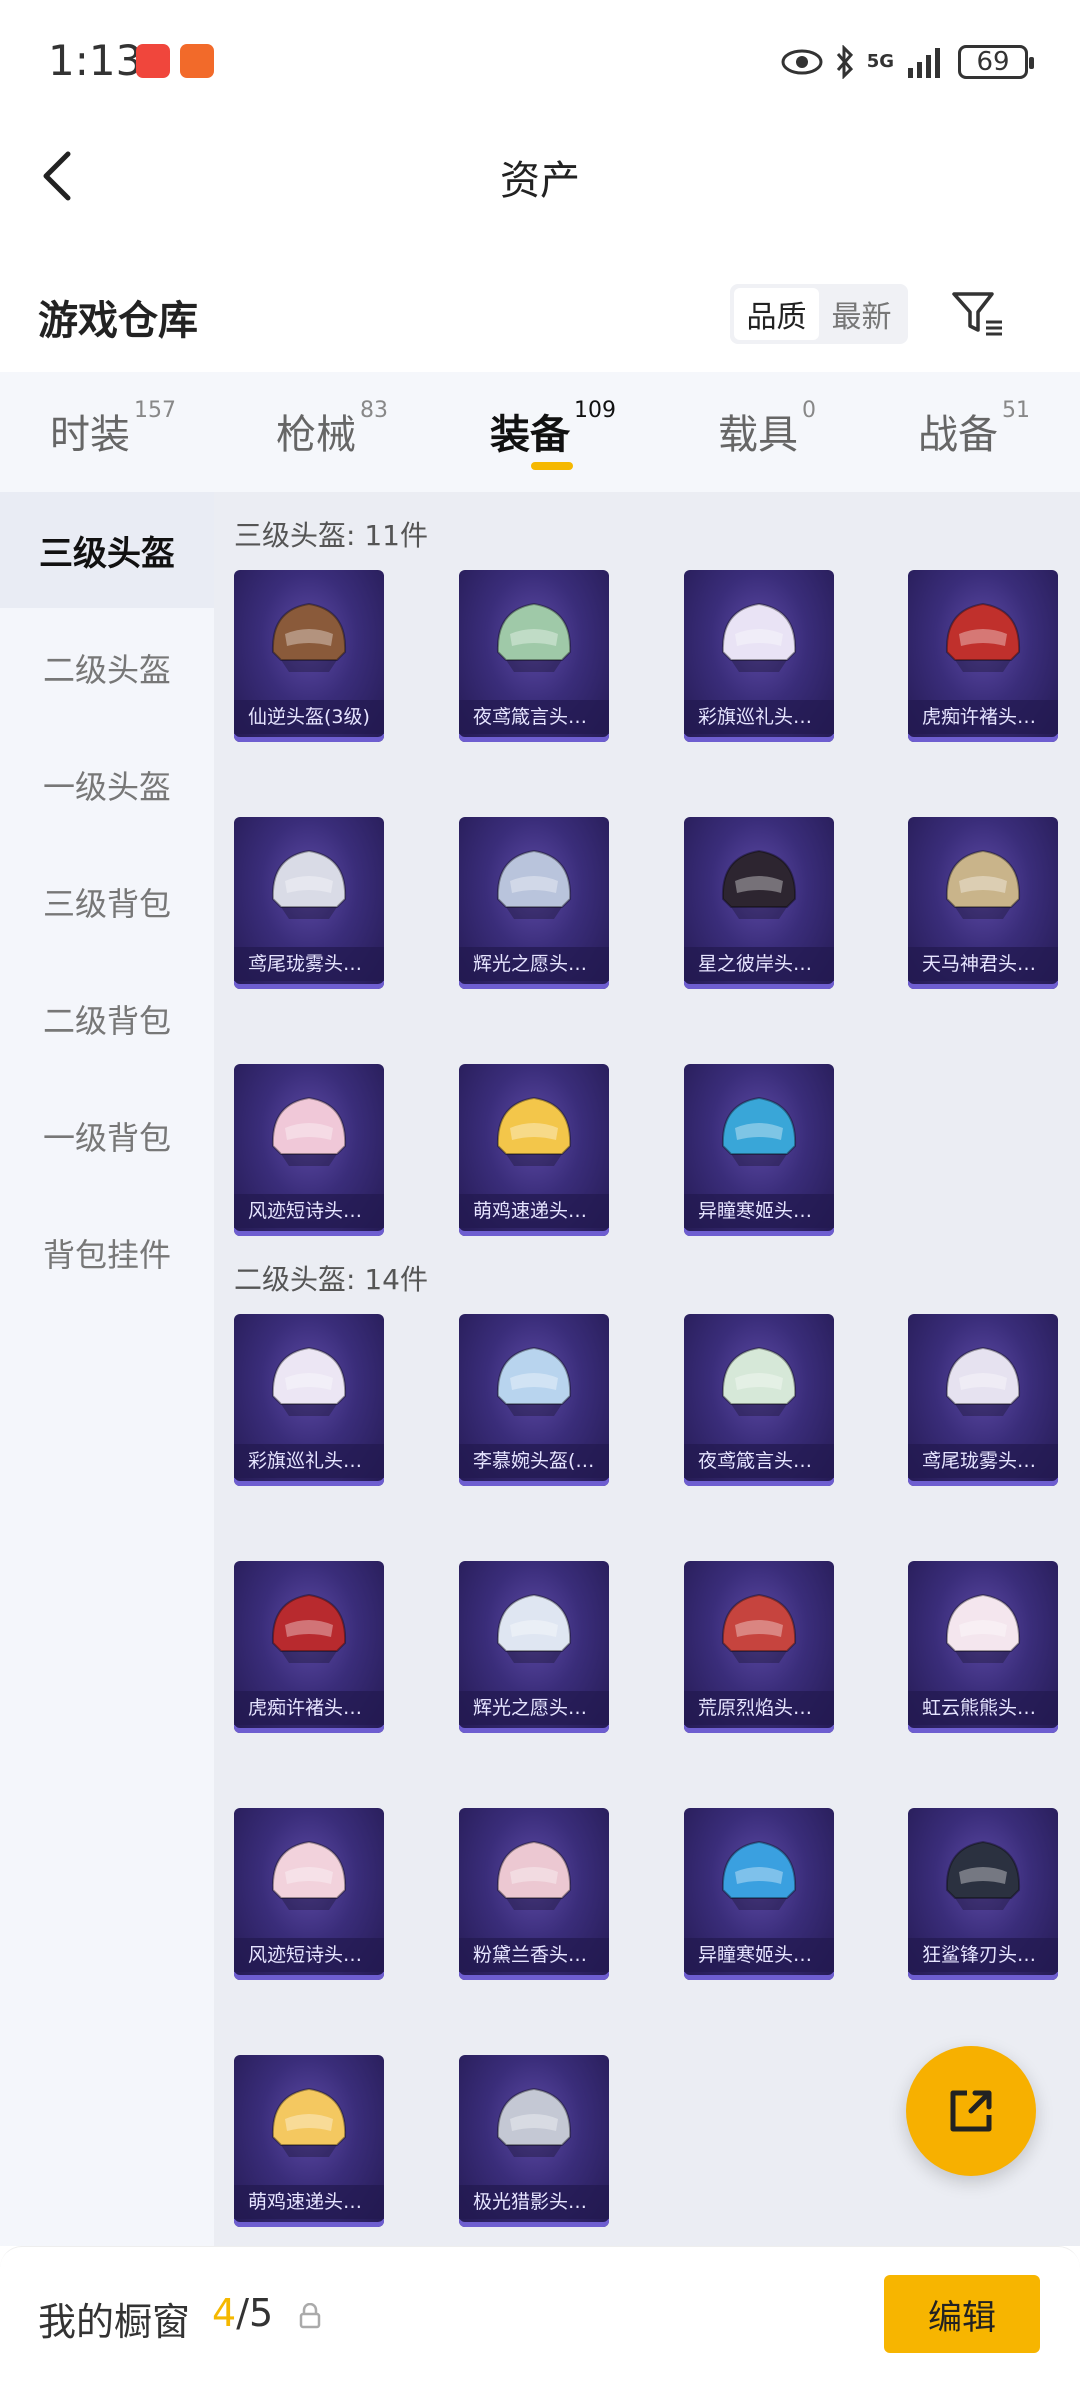 The width and height of the screenshot is (1080, 2381). I want to click on tab-vehicles: 载具0, so click(767, 429).